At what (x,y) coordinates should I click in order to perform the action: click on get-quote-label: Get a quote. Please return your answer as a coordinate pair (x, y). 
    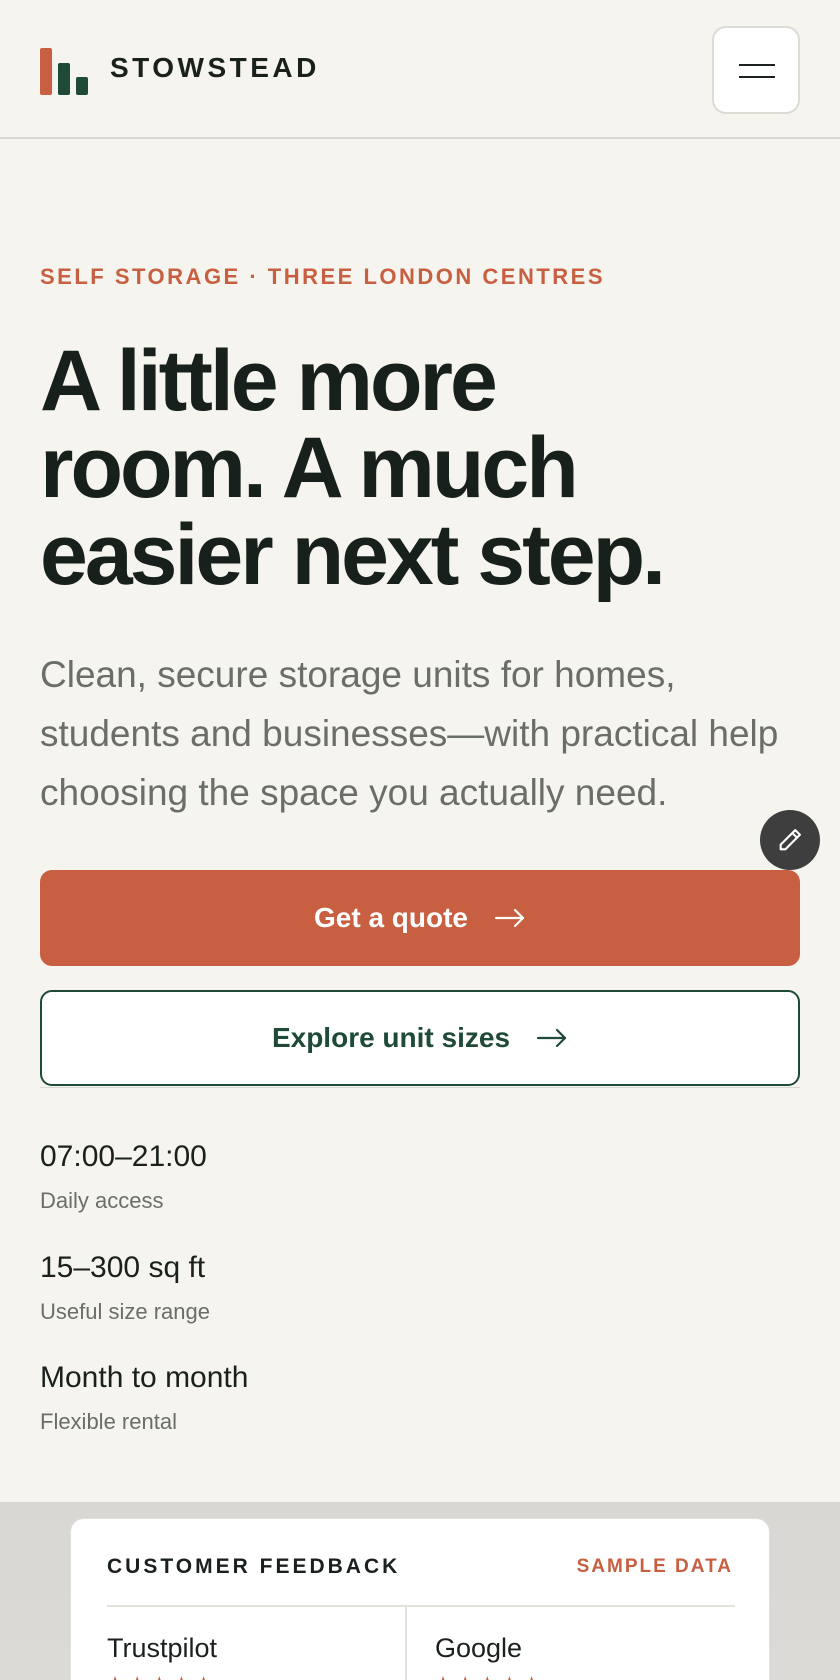
    Looking at the image, I should click on (390, 917).